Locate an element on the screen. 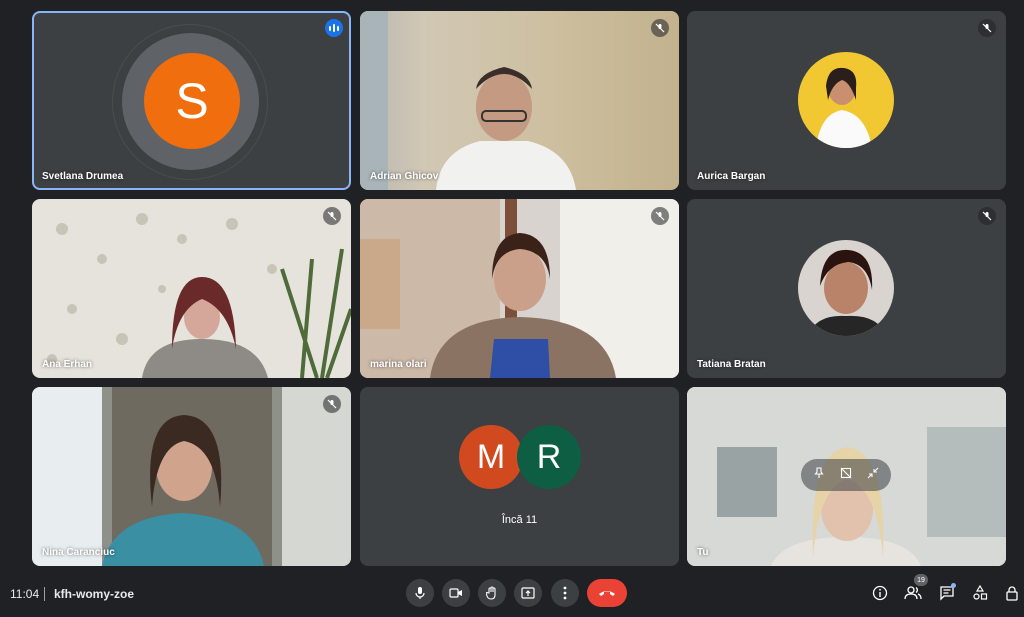 This screenshot has width=1024, height=617. end-call-button is located at coordinates (607, 593).